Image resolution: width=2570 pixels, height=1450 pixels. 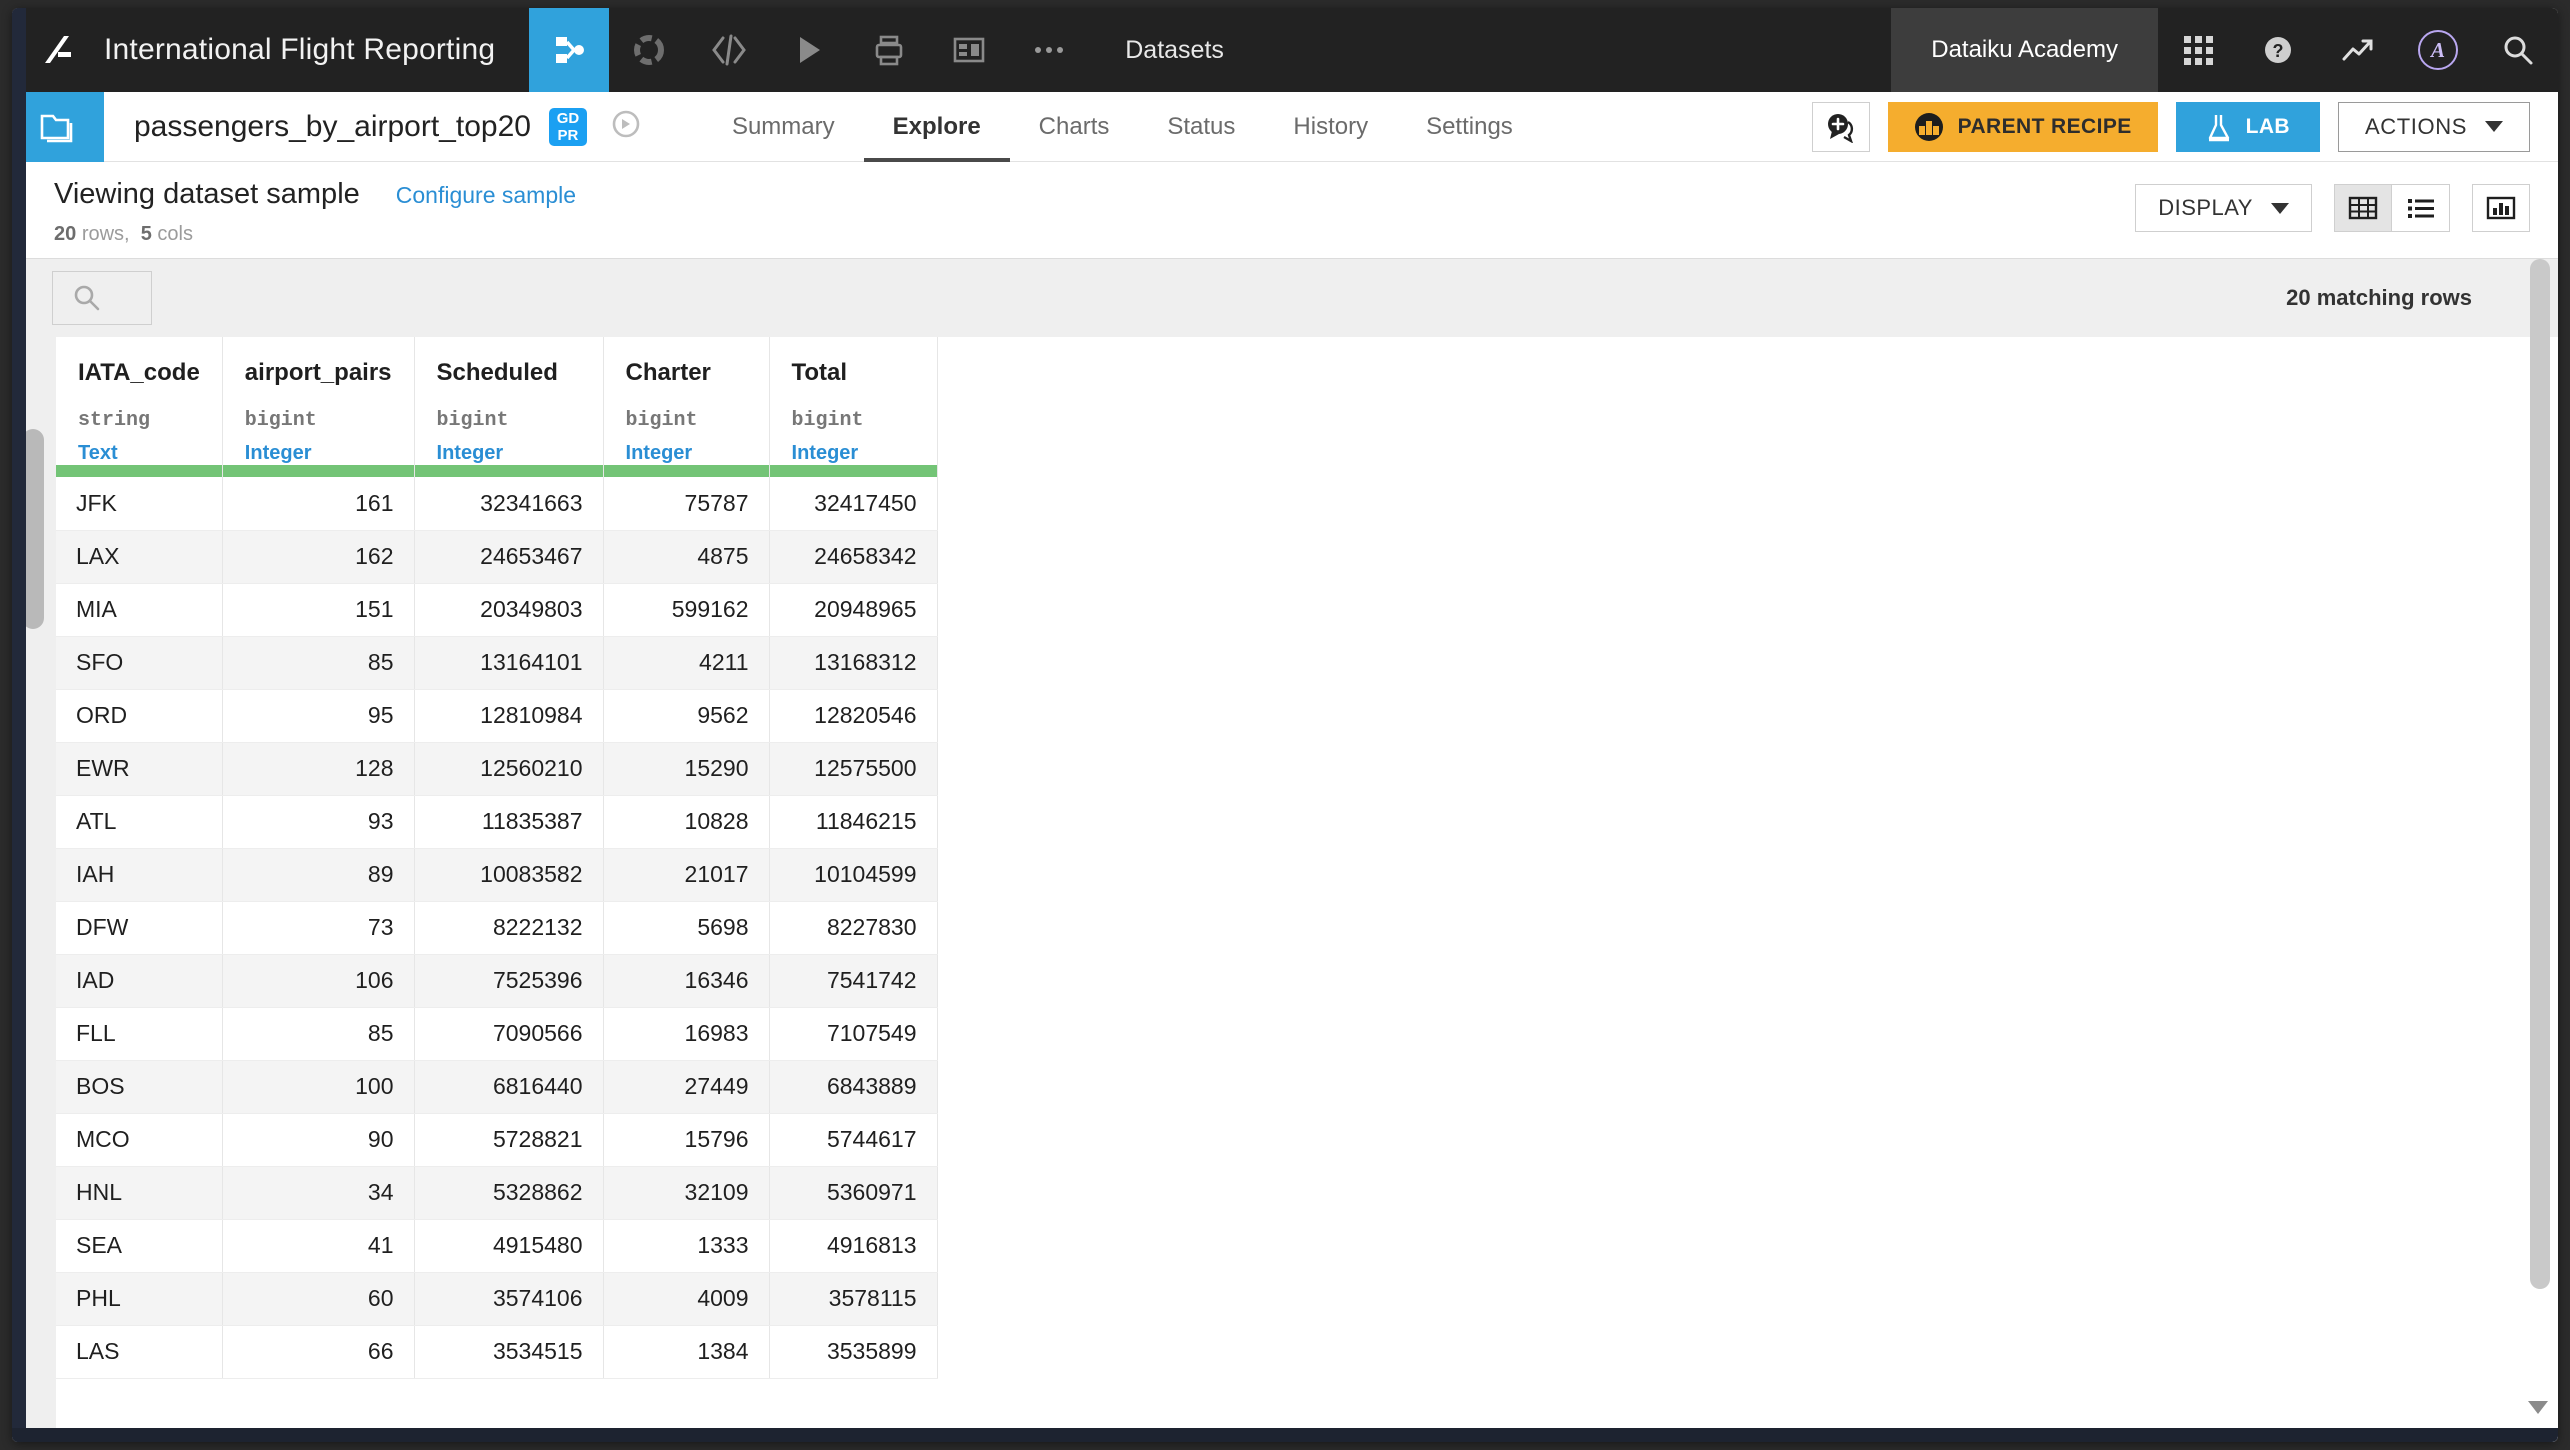 I want to click on cell-iata_code: MIA, so click(x=139, y=610).